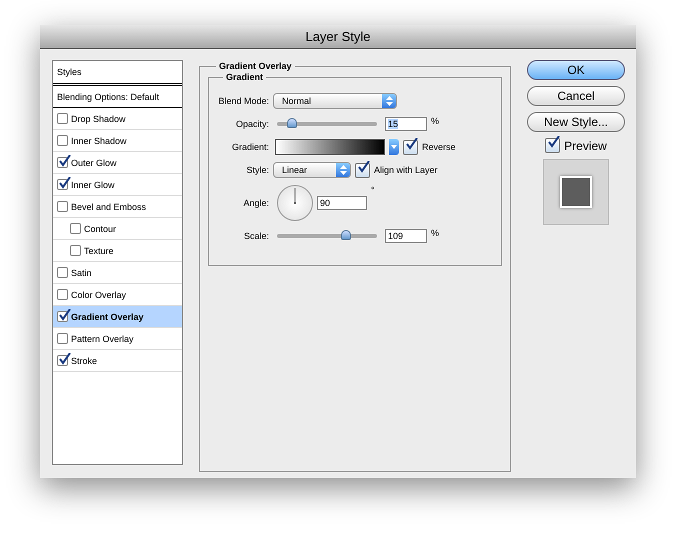  I want to click on blend-mode-dropdown: Normal, so click(335, 101).